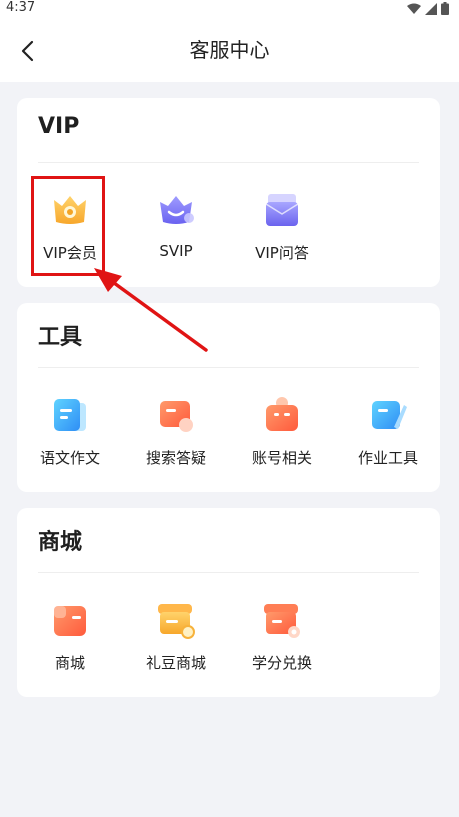 The width and height of the screenshot is (459, 817). What do you see at coordinates (282, 621) in the screenshot?
I see `exchange-store-icon` at bounding box center [282, 621].